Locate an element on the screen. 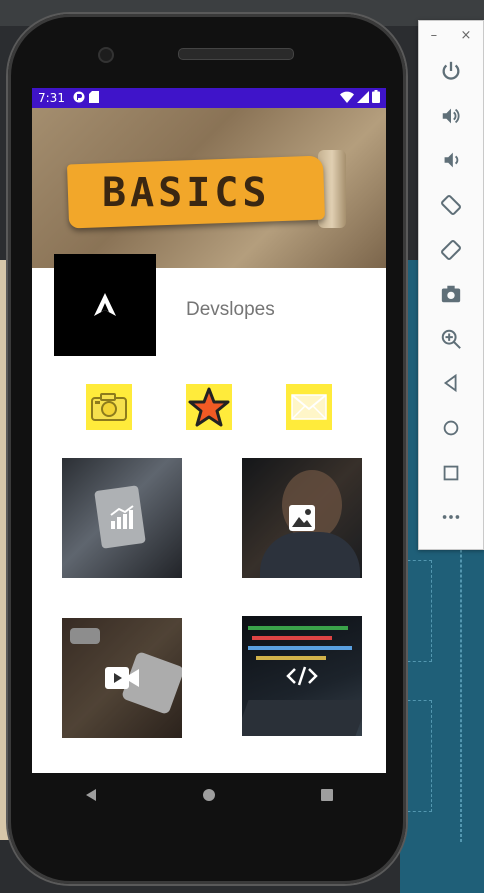 The height and width of the screenshot is (893, 484). more-button is located at coordinates (451, 517).